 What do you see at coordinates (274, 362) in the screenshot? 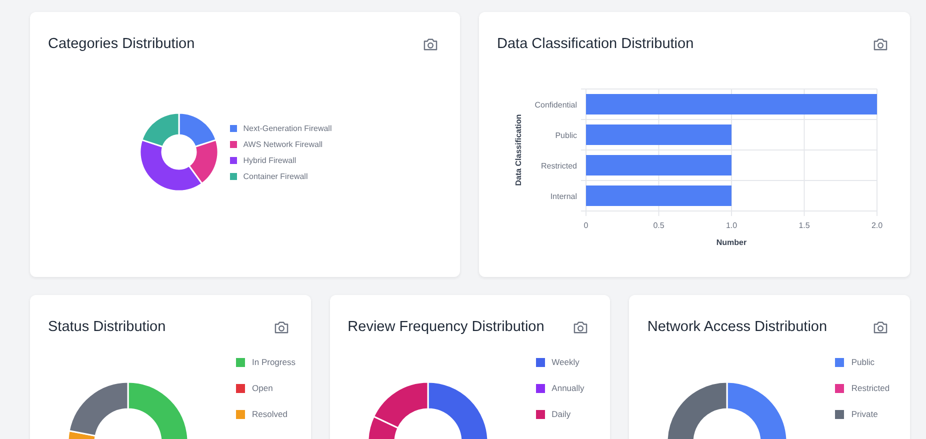
I see `legend-label: In Progress` at bounding box center [274, 362].